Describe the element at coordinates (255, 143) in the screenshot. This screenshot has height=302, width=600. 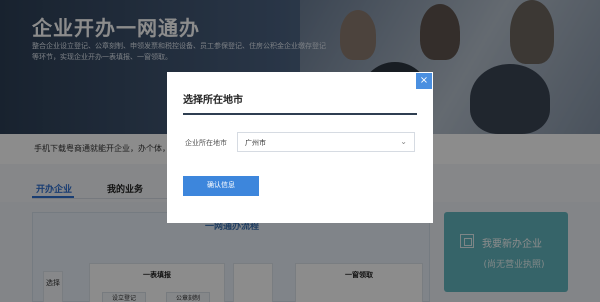
I see `city-select-value: 广州市` at that location.